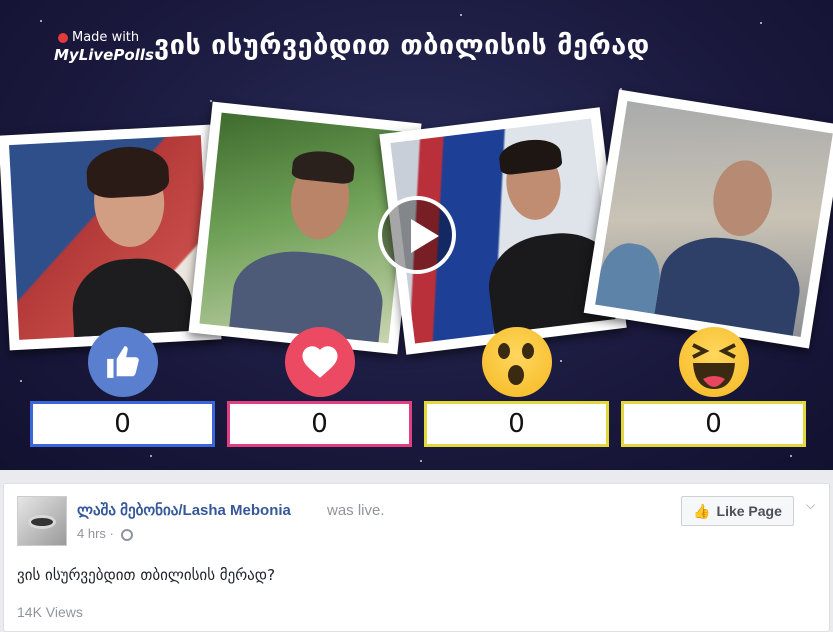 Image resolution: width=833 pixels, height=632 pixels. Describe the element at coordinates (517, 362) in the screenshot. I see `wow-face-icon` at that location.